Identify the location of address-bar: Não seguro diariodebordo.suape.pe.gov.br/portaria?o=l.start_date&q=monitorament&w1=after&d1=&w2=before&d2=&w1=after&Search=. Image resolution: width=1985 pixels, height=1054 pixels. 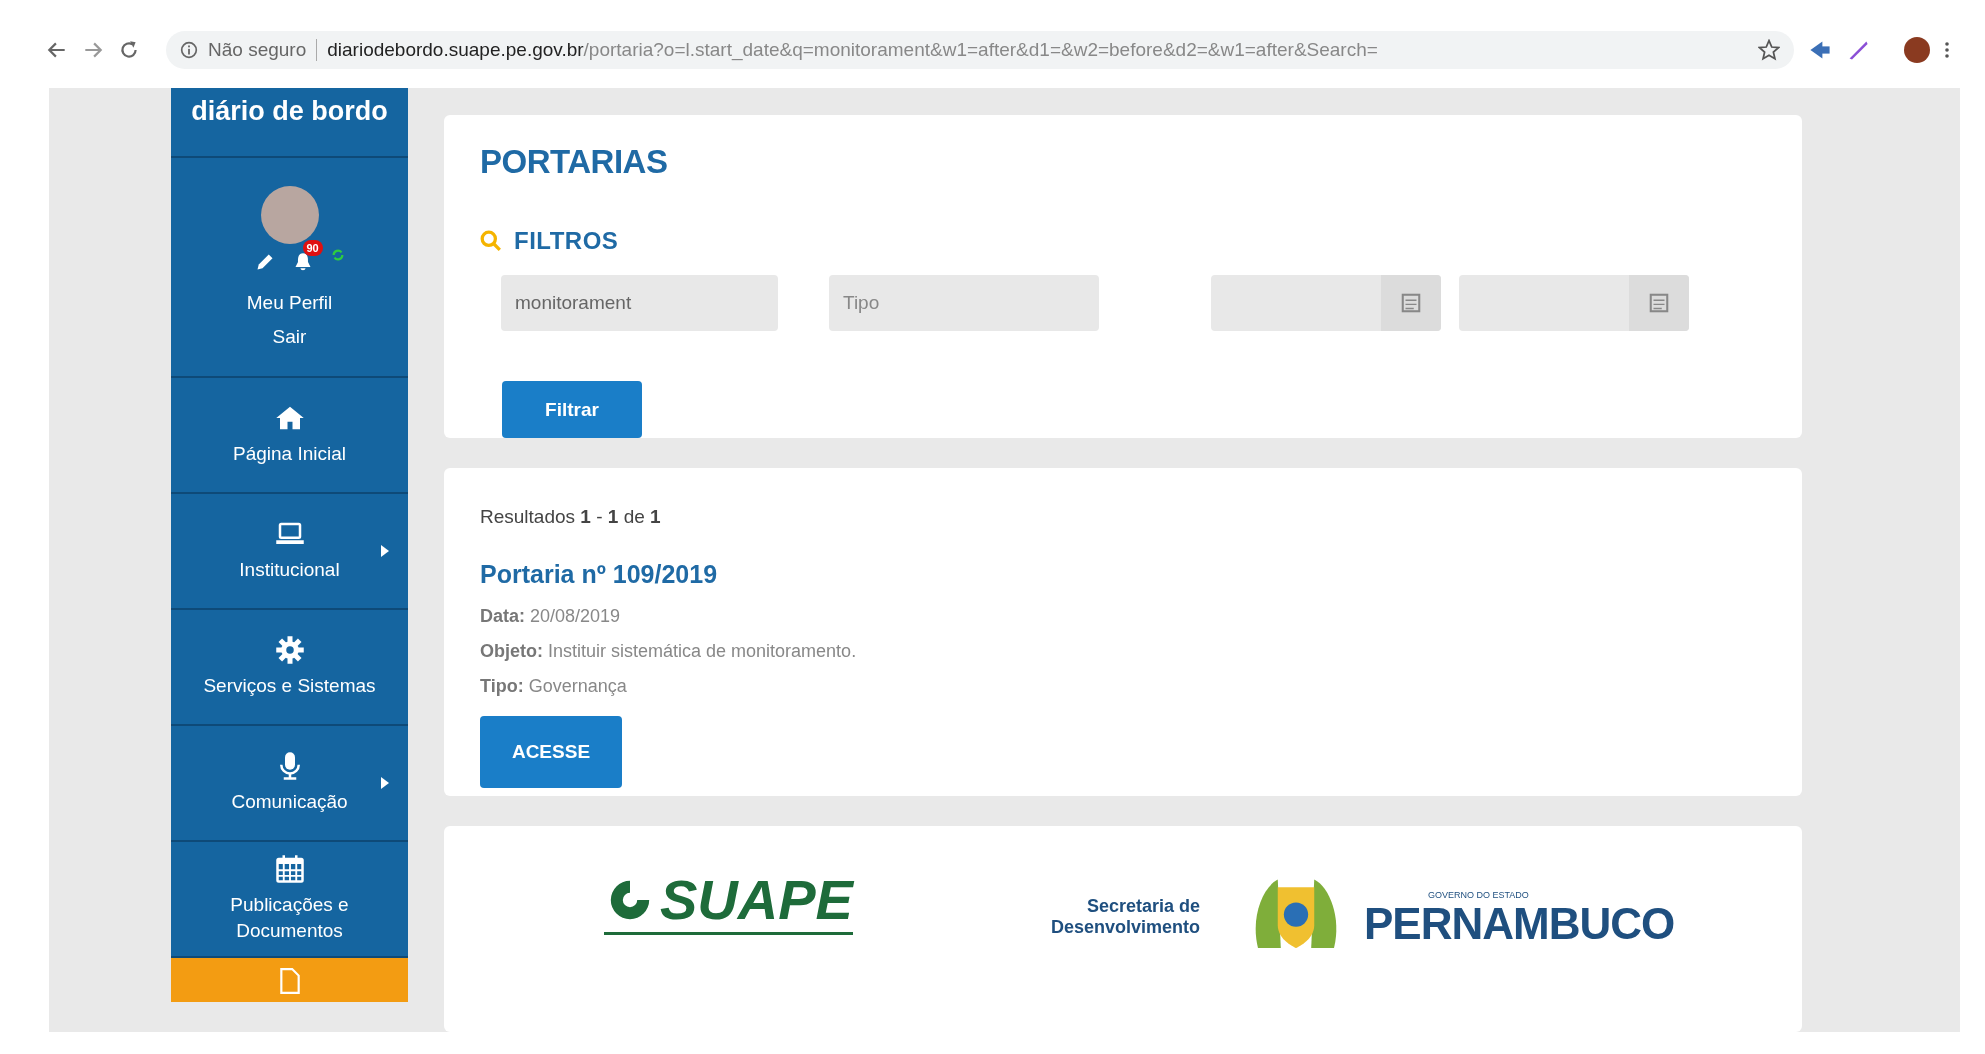
(980, 50).